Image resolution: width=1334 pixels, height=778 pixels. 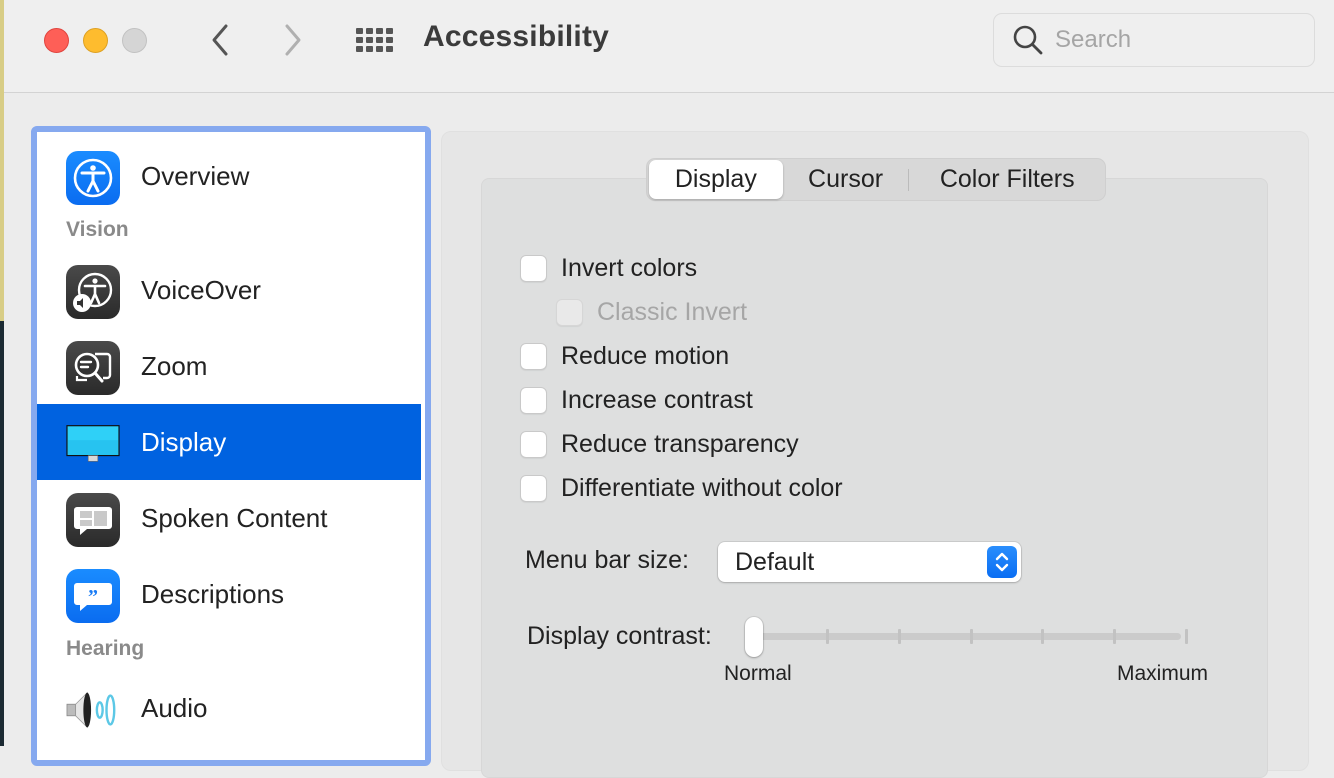 What do you see at coordinates (229, 708) in the screenshot?
I see `sidebar-item-audio: Audio` at bounding box center [229, 708].